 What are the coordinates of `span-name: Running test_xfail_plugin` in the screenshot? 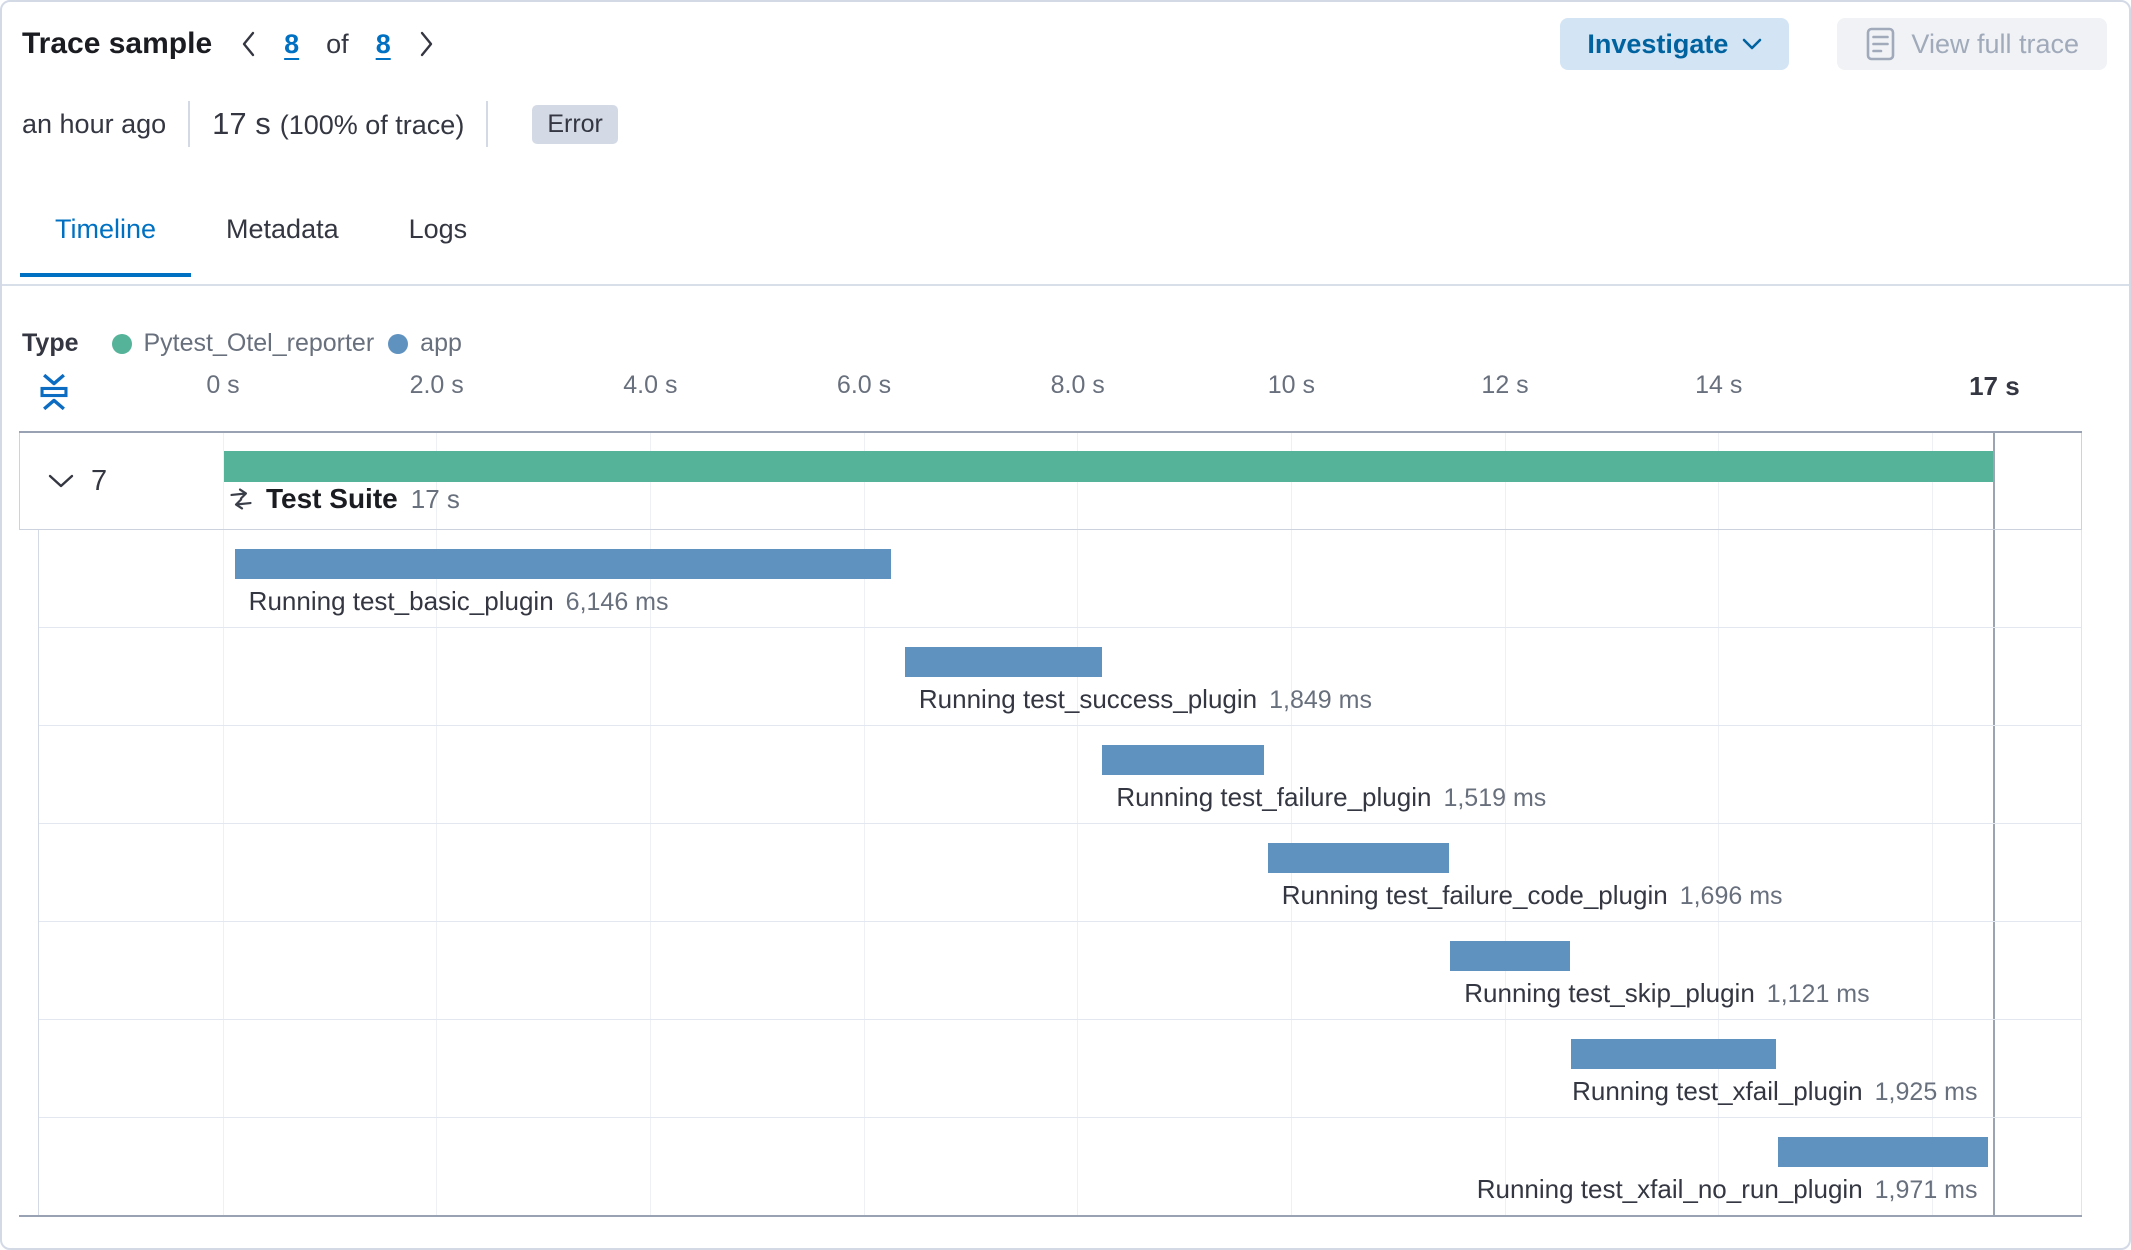 It's located at (1717, 1091).